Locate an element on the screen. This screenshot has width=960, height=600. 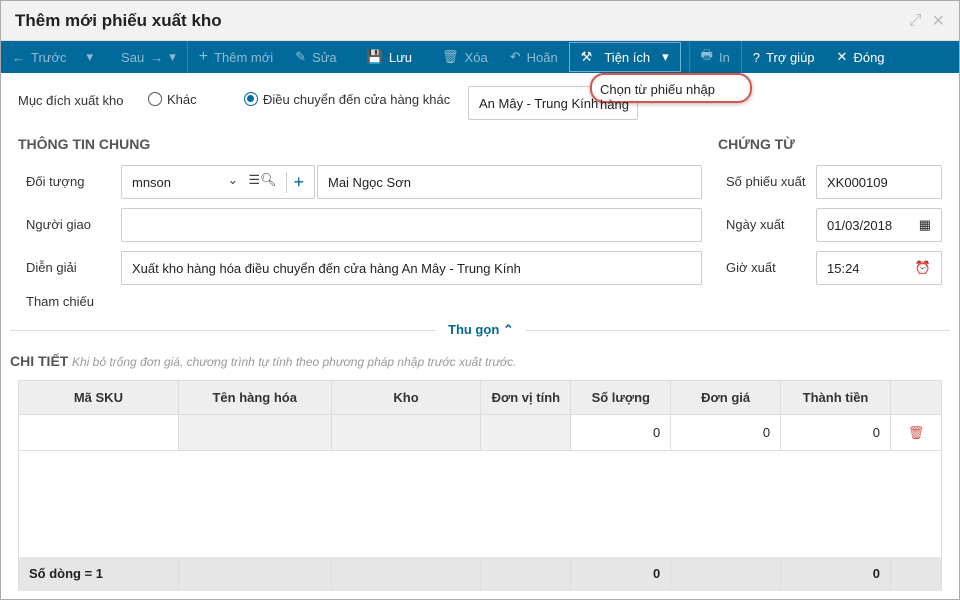
column-header: Đơn giá is located at coordinates (726, 397).